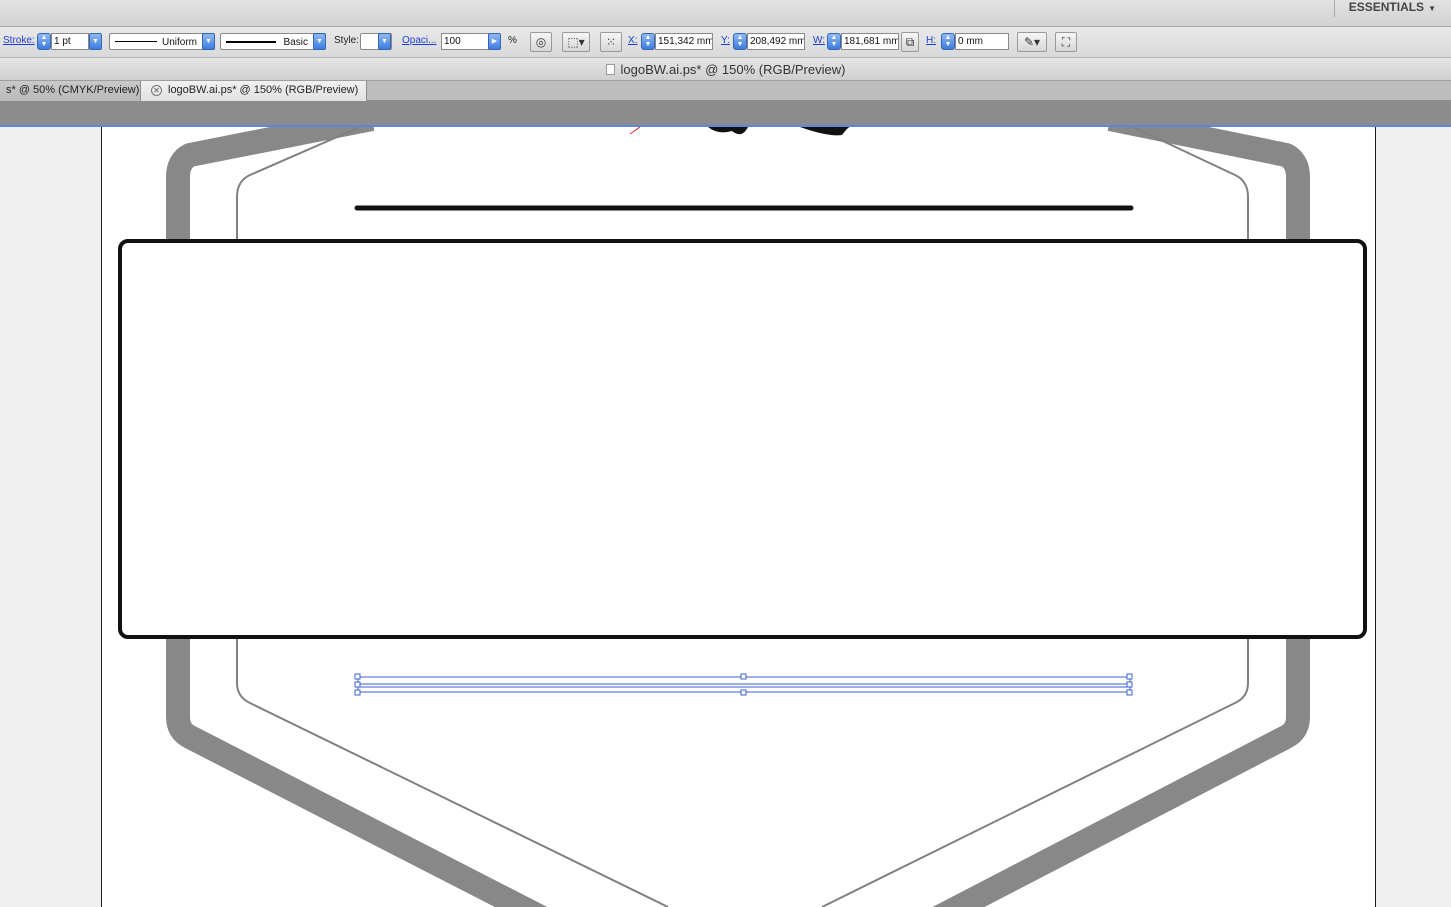  Describe the element at coordinates (208, 41) in the screenshot. I see `variable-width-dropdown: ▼` at that location.